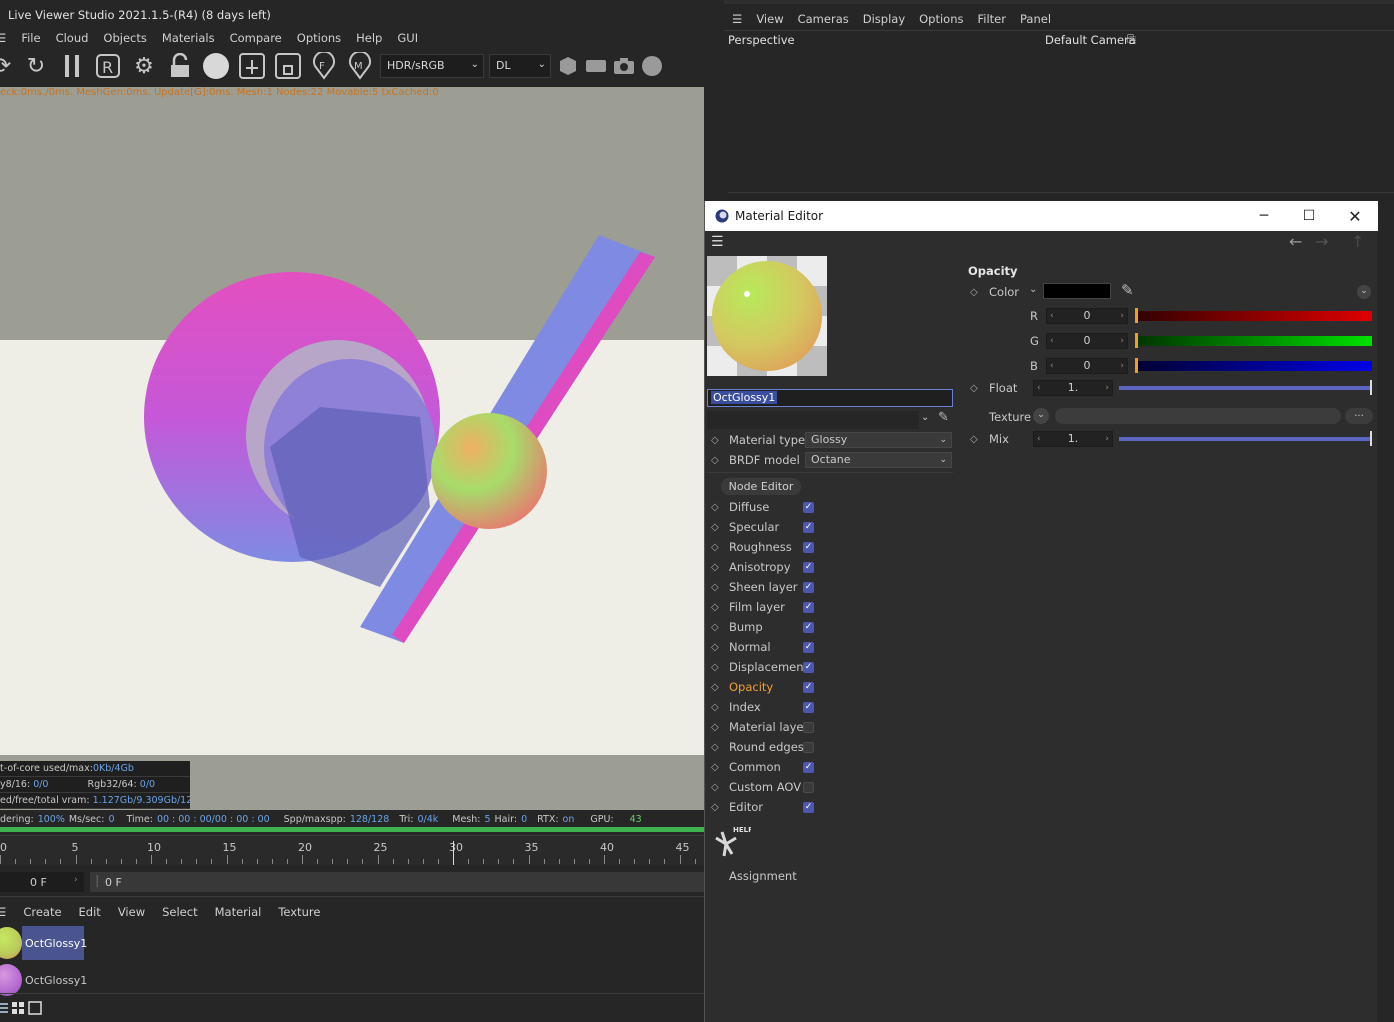 Image resolution: width=1394 pixels, height=1022 pixels. Describe the element at coordinates (750, 647) in the screenshot. I see `channel-normal-label: Normal` at that location.